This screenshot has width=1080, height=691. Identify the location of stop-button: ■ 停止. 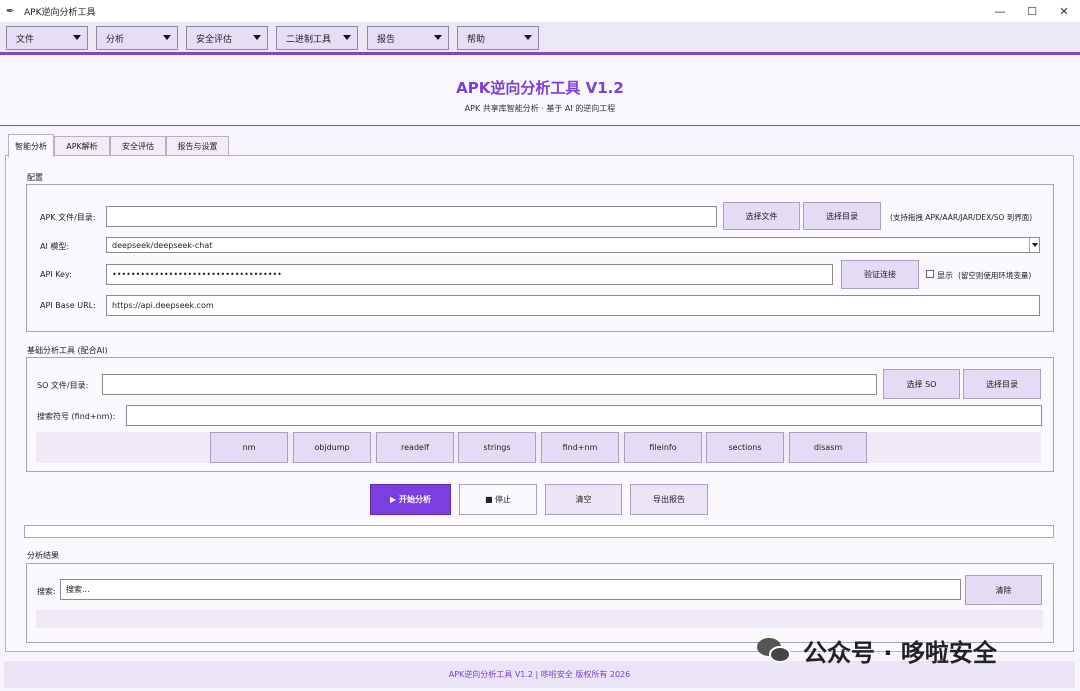
(498, 499).